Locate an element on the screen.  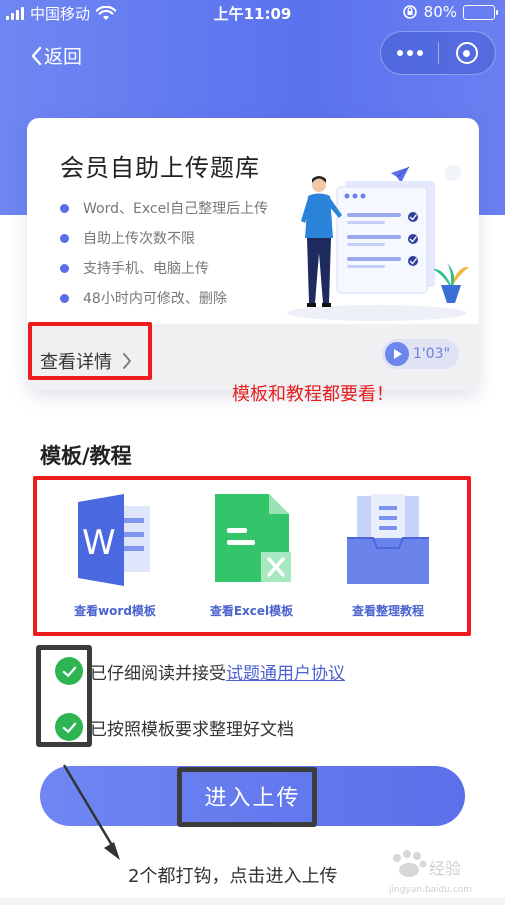
document-ready-text: 已按照模板要求整理好文档 is located at coordinates (192, 729).